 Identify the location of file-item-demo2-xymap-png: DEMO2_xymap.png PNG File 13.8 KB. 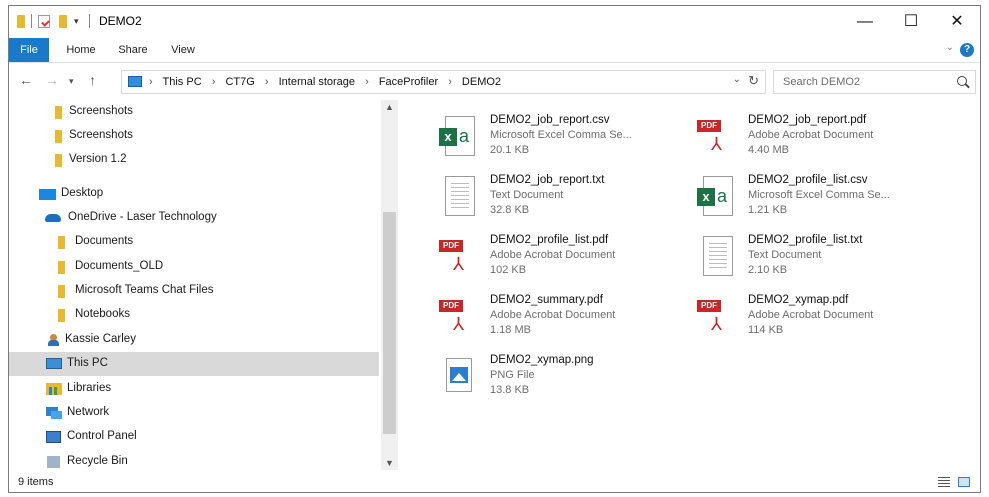
(559, 374).